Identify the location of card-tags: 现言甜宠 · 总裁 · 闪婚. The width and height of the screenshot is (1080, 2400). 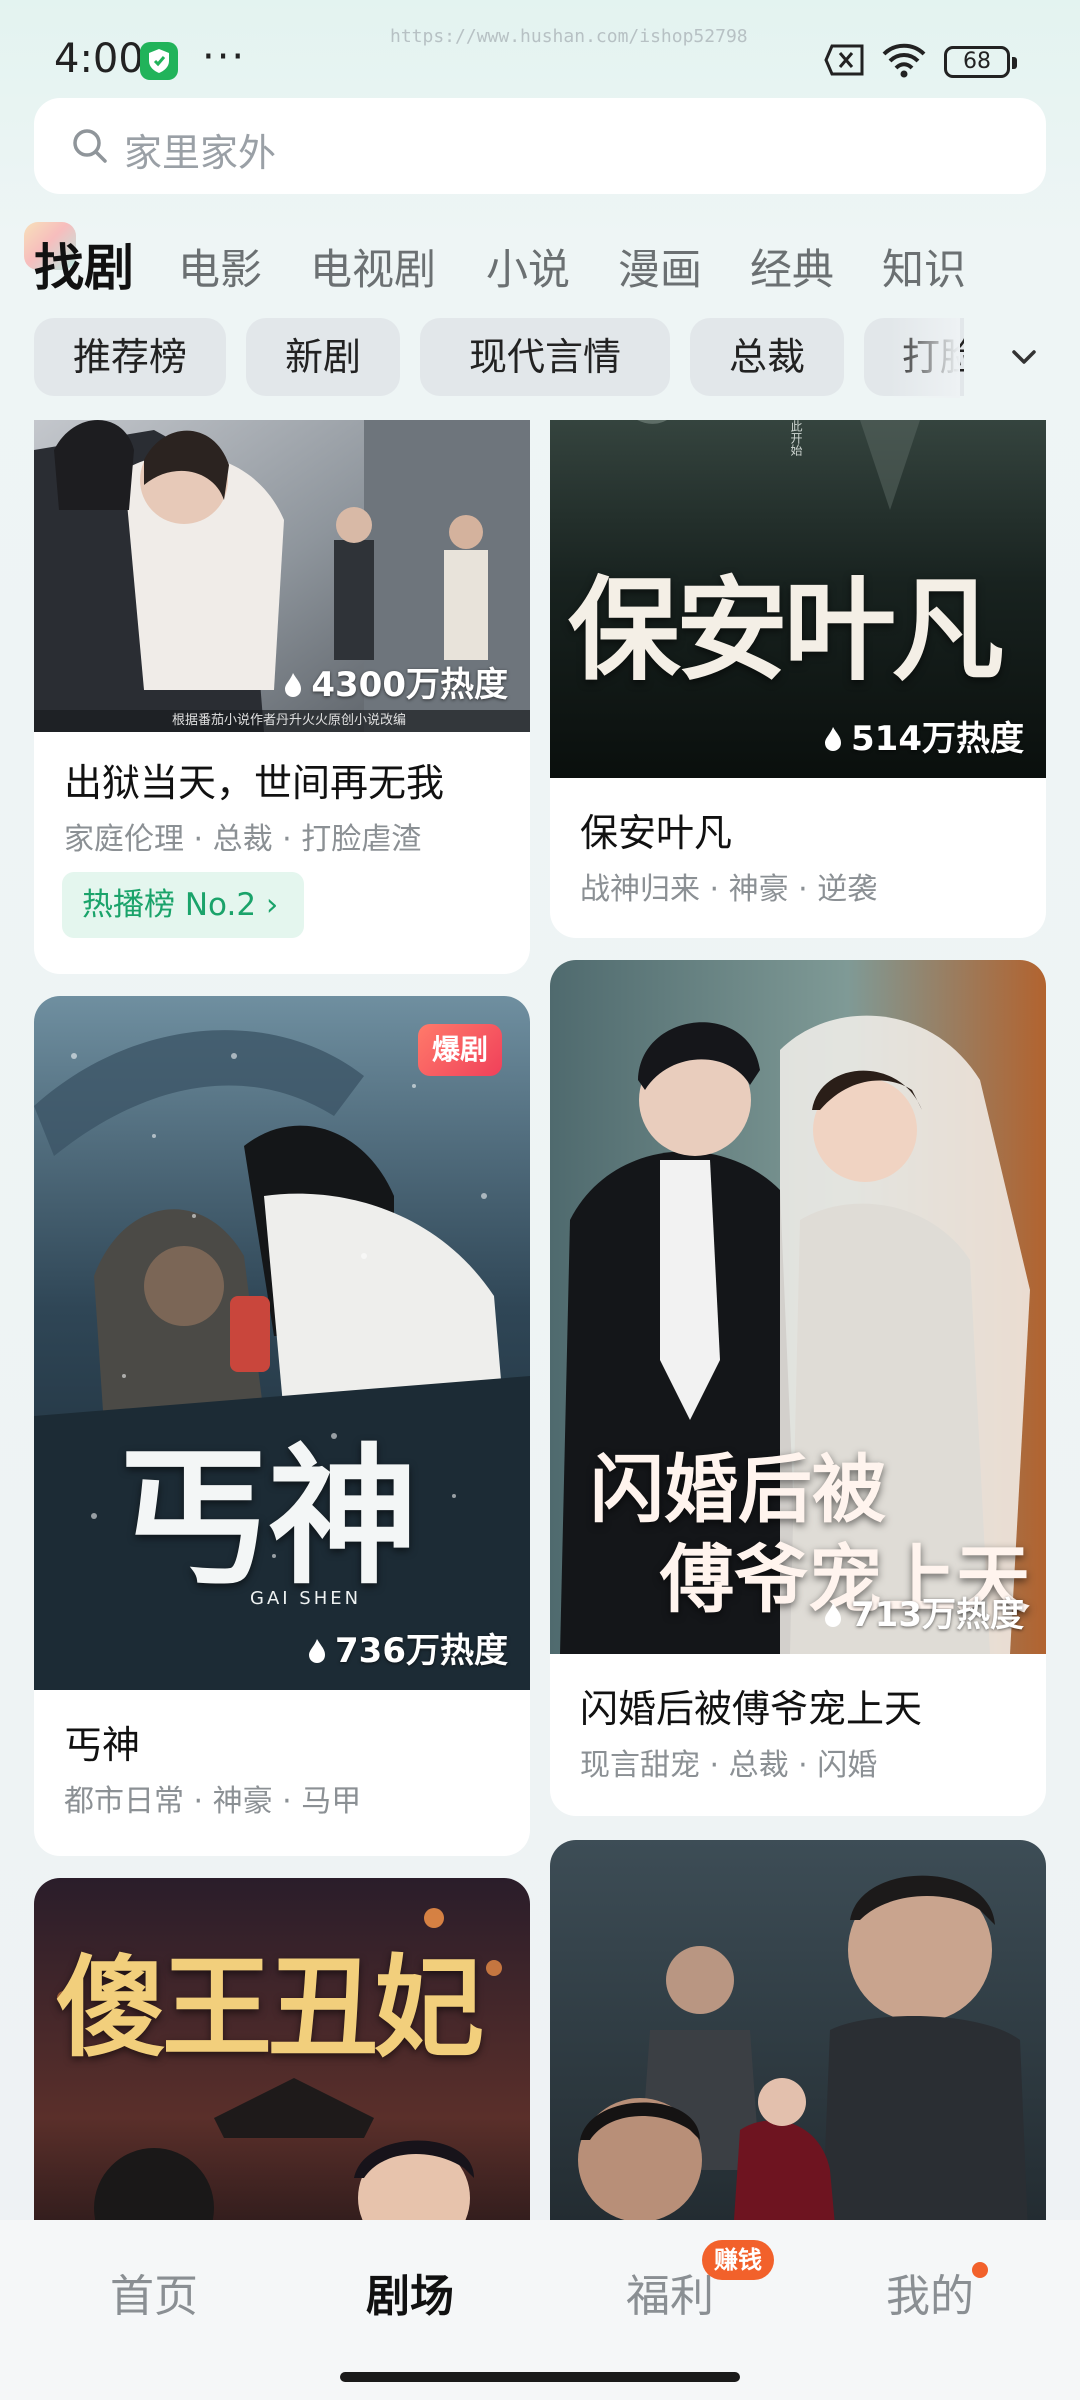
(729, 1765).